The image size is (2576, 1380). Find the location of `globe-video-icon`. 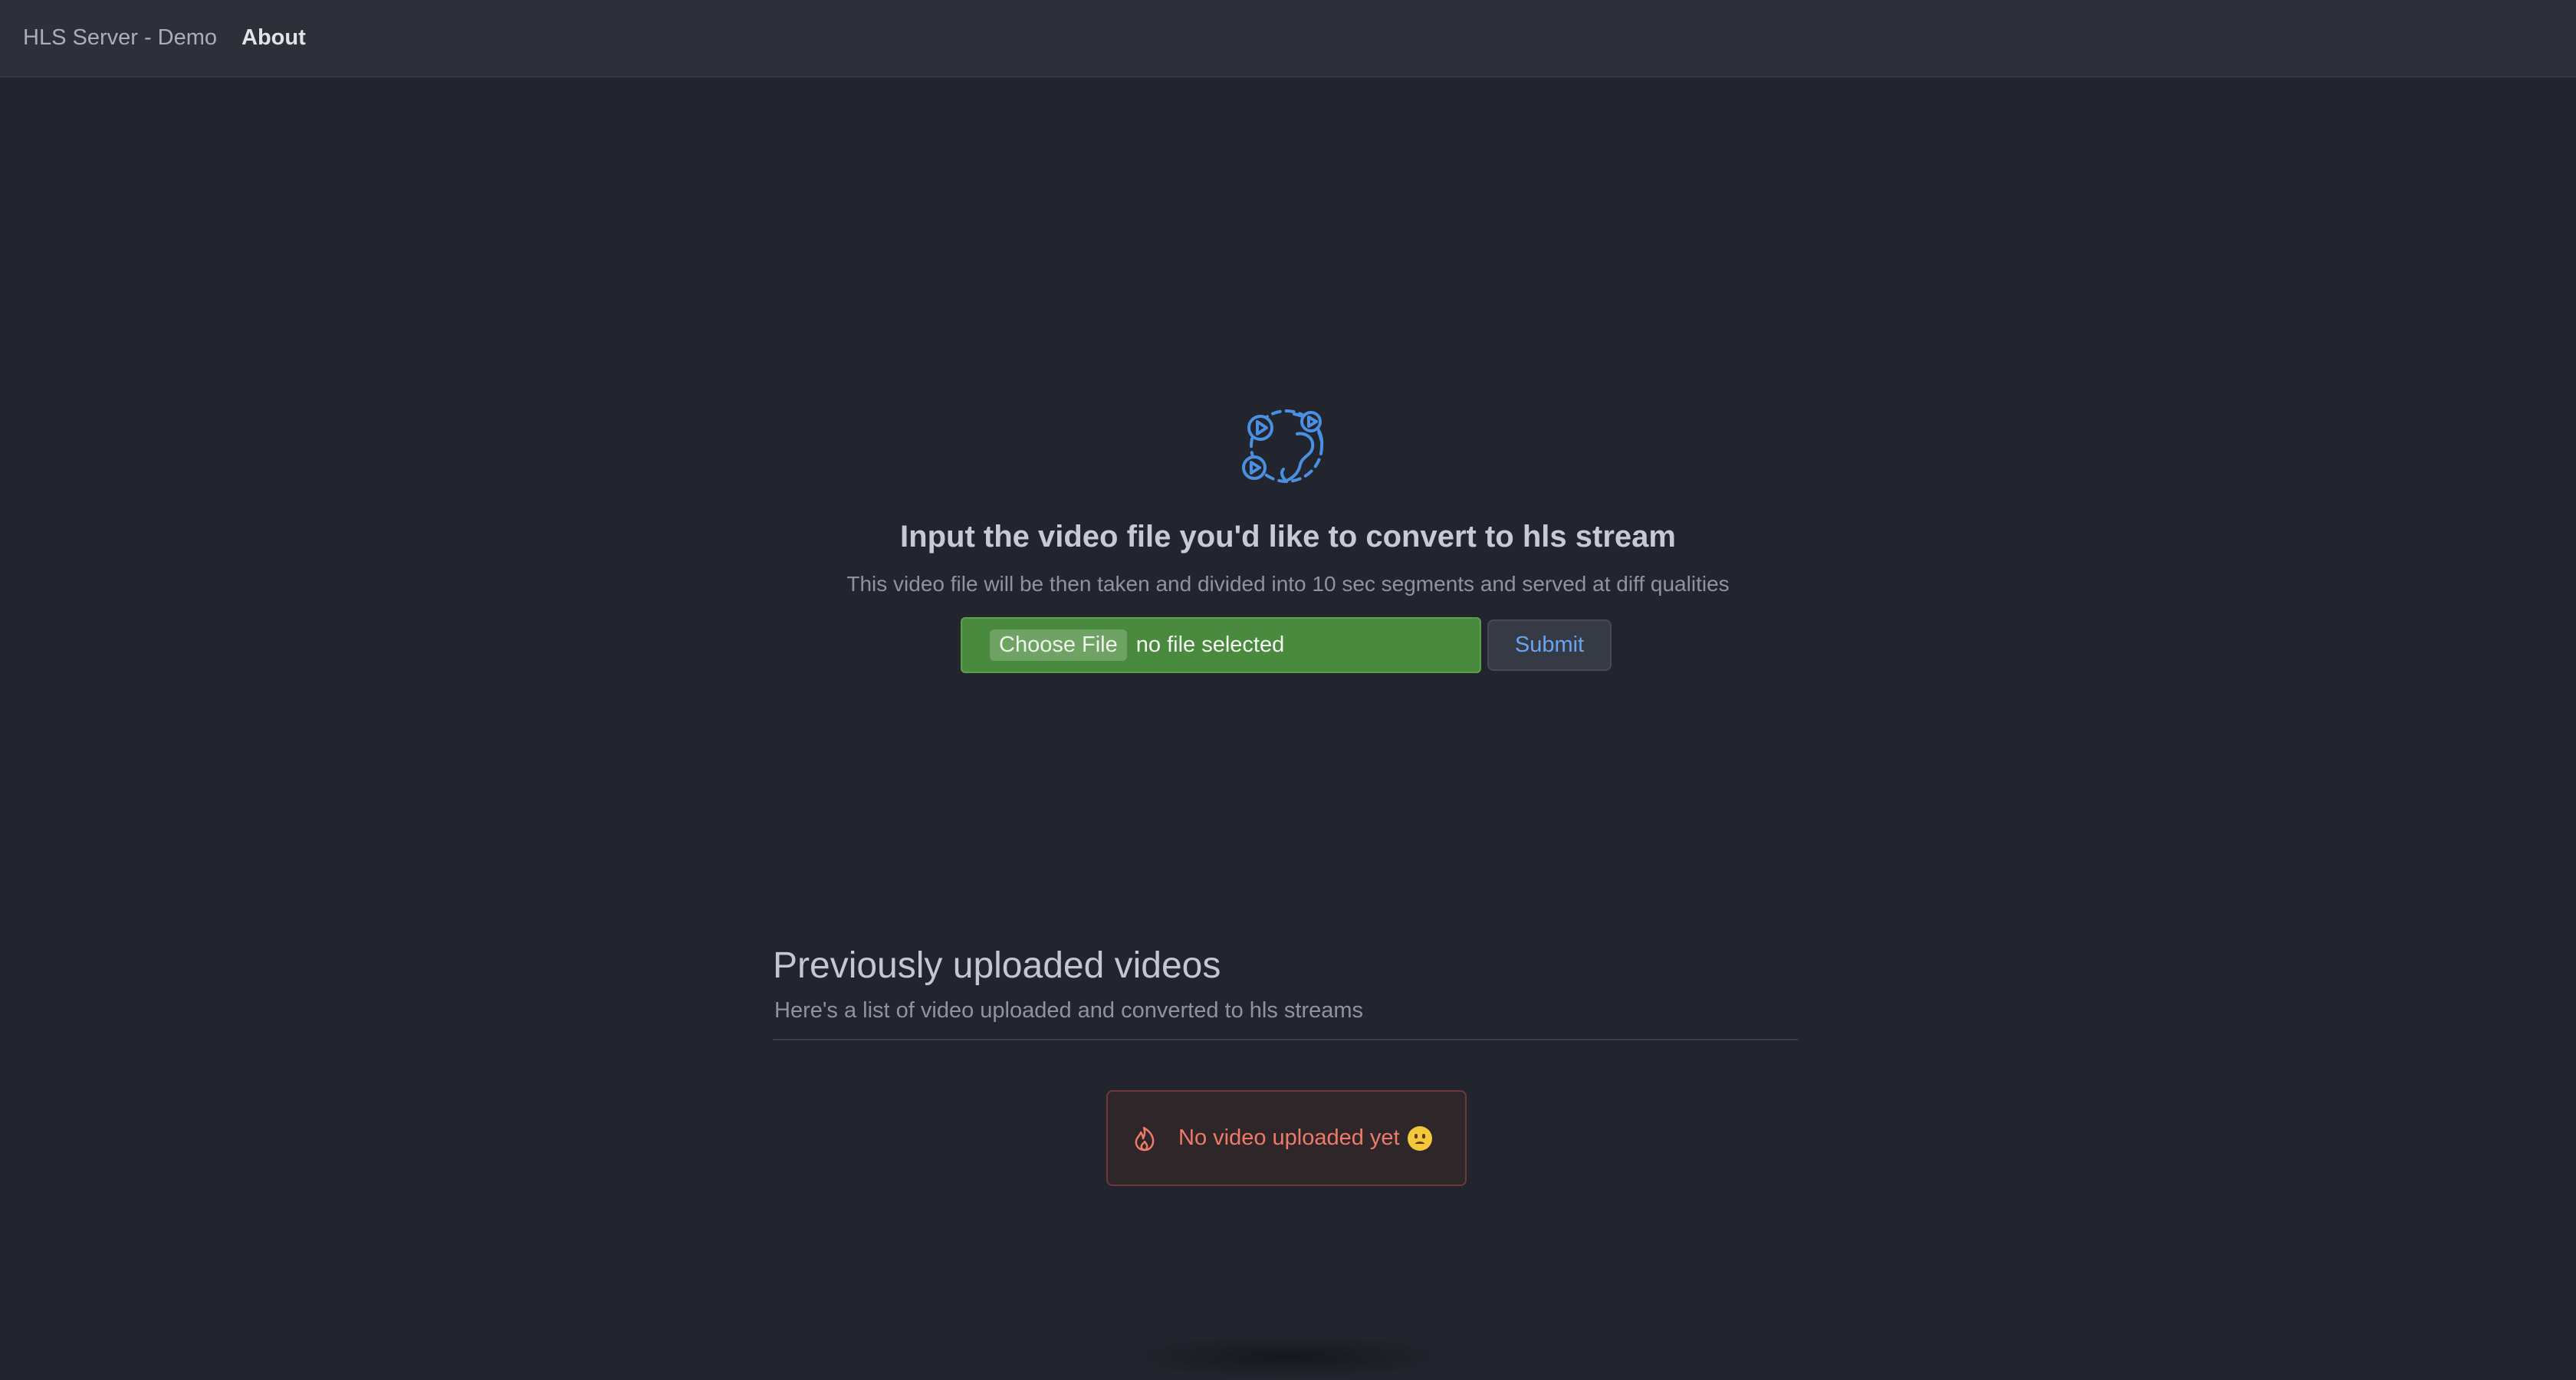

globe-video-icon is located at coordinates (1283, 446).